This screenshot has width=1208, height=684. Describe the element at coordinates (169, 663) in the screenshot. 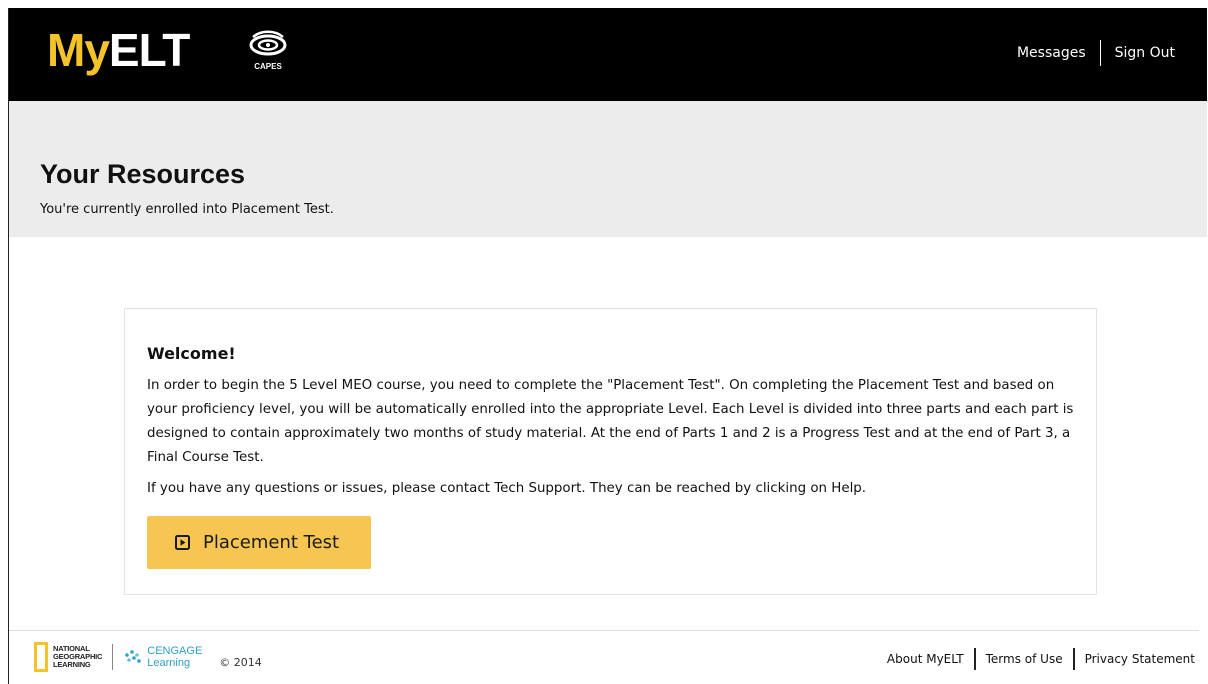

I see `cengage-line-2: Learning` at that location.